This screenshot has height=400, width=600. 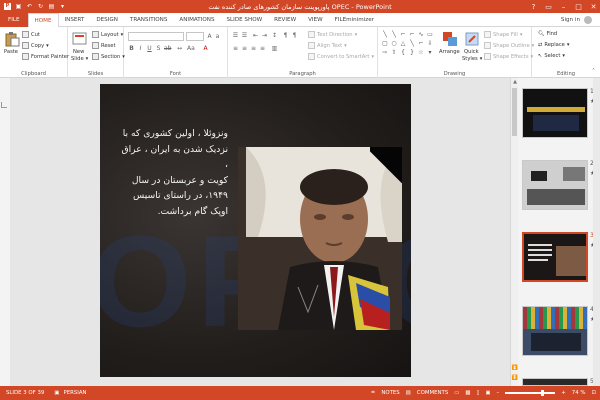 What do you see at coordinates (131, 48) in the screenshot?
I see `bold-icon: B` at bounding box center [131, 48].